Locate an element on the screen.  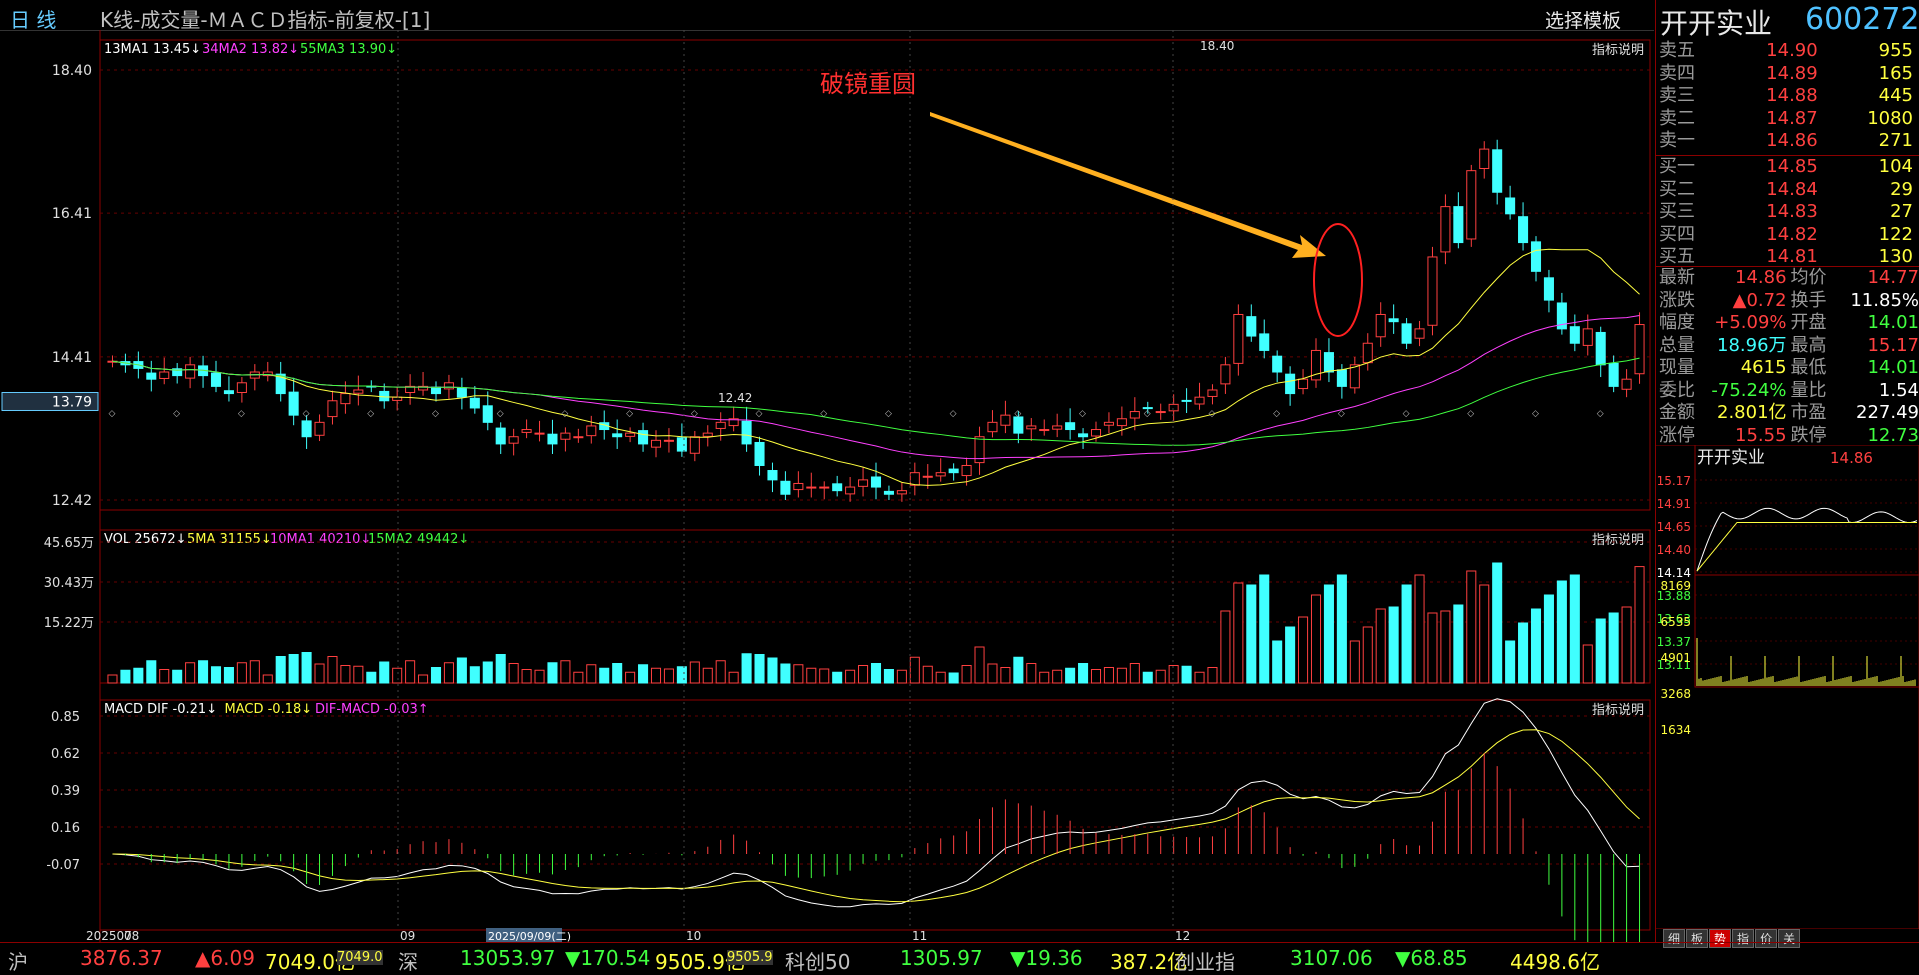
template-select-button: 选择模板 is located at coordinates (1583, 19).